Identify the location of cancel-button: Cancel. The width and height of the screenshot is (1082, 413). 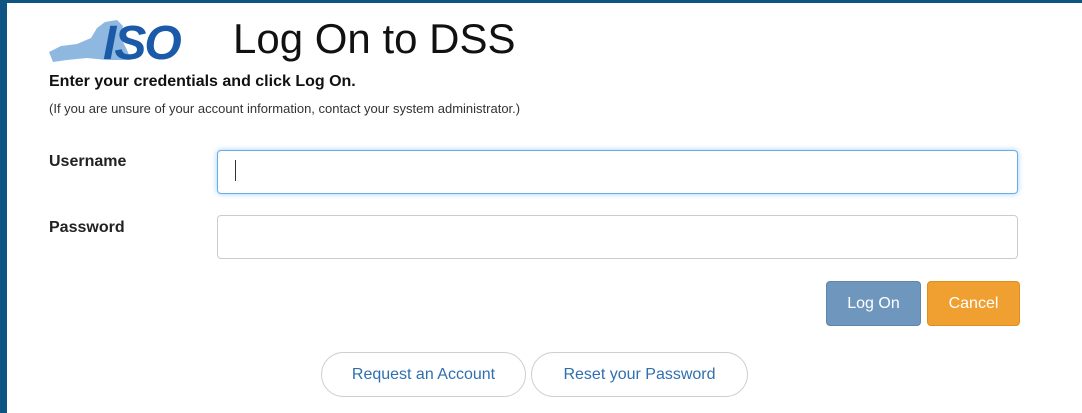
(973, 303).